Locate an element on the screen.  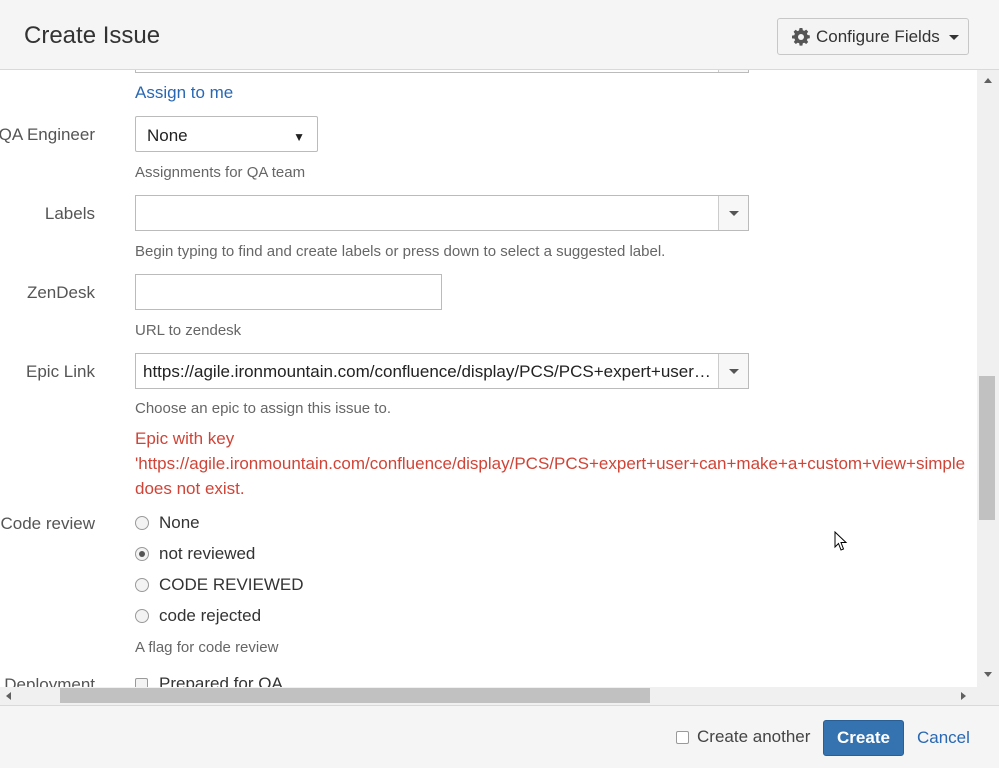
dialog-footer: Create another Create Cancel is located at coordinates (499, 736).